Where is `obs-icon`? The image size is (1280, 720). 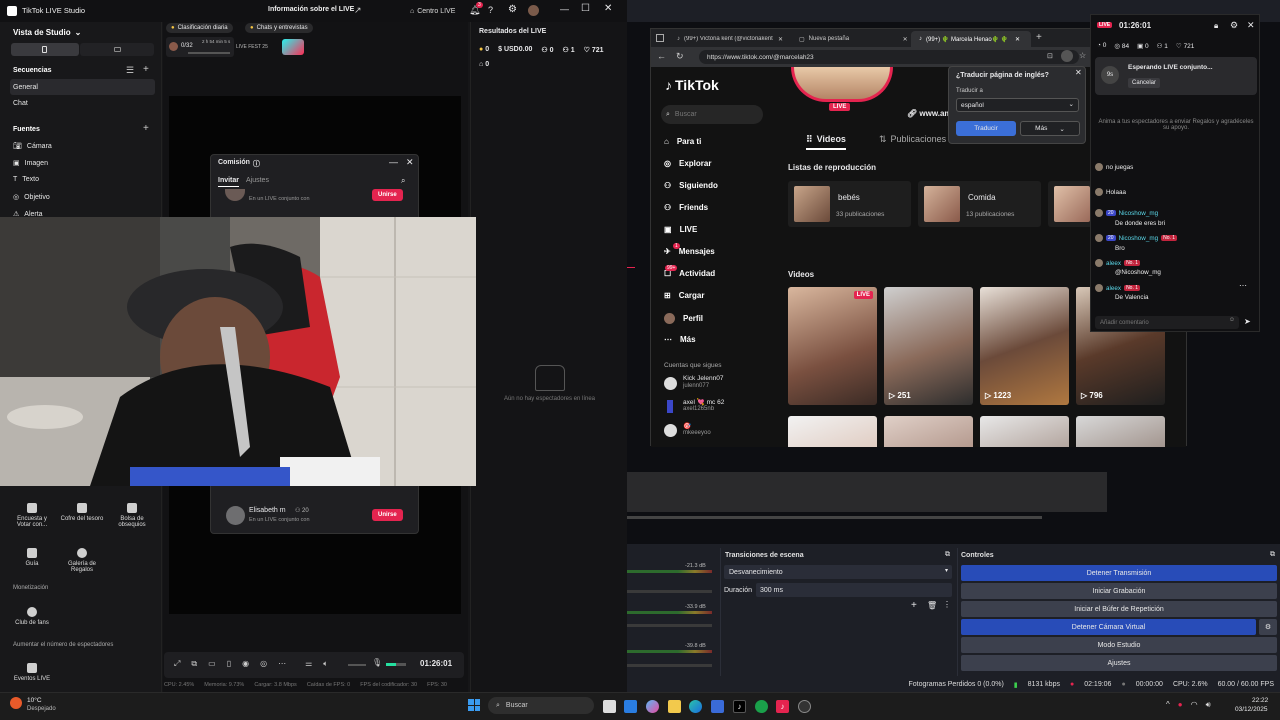
obs-icon is located at coordinates (804, 706).